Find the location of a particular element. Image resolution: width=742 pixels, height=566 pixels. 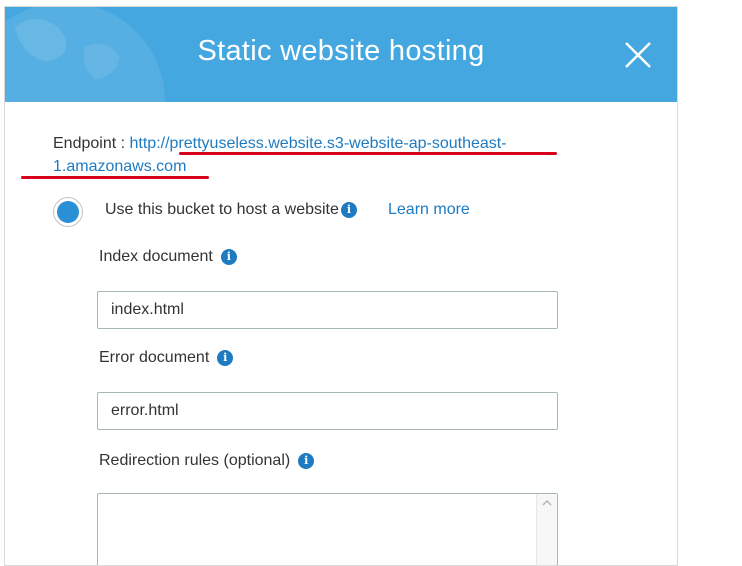

error-document-input: error.html is located at coordinates (327, 411).